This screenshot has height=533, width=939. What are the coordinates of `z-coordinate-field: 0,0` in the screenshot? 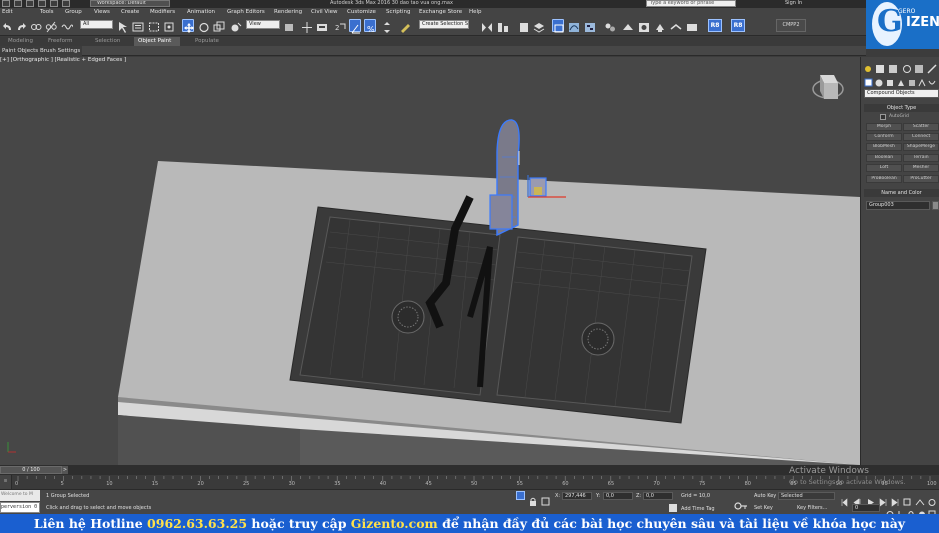 It's located at (658, 496).